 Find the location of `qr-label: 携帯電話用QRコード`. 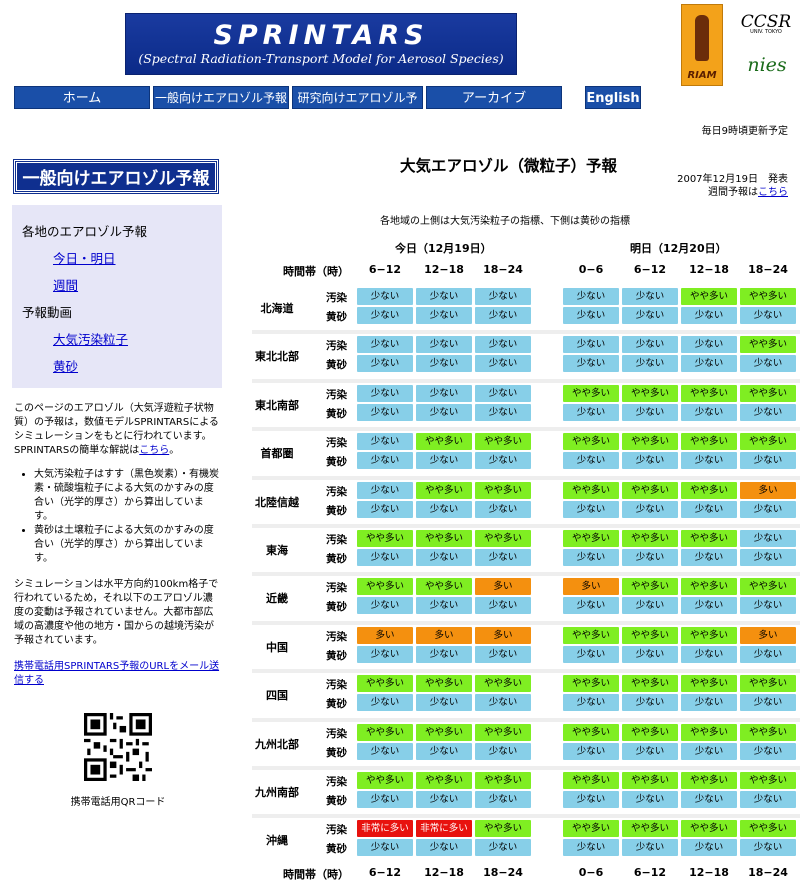

qr-label: 携帯電話用QRコード is located at coordinates (118, 802).